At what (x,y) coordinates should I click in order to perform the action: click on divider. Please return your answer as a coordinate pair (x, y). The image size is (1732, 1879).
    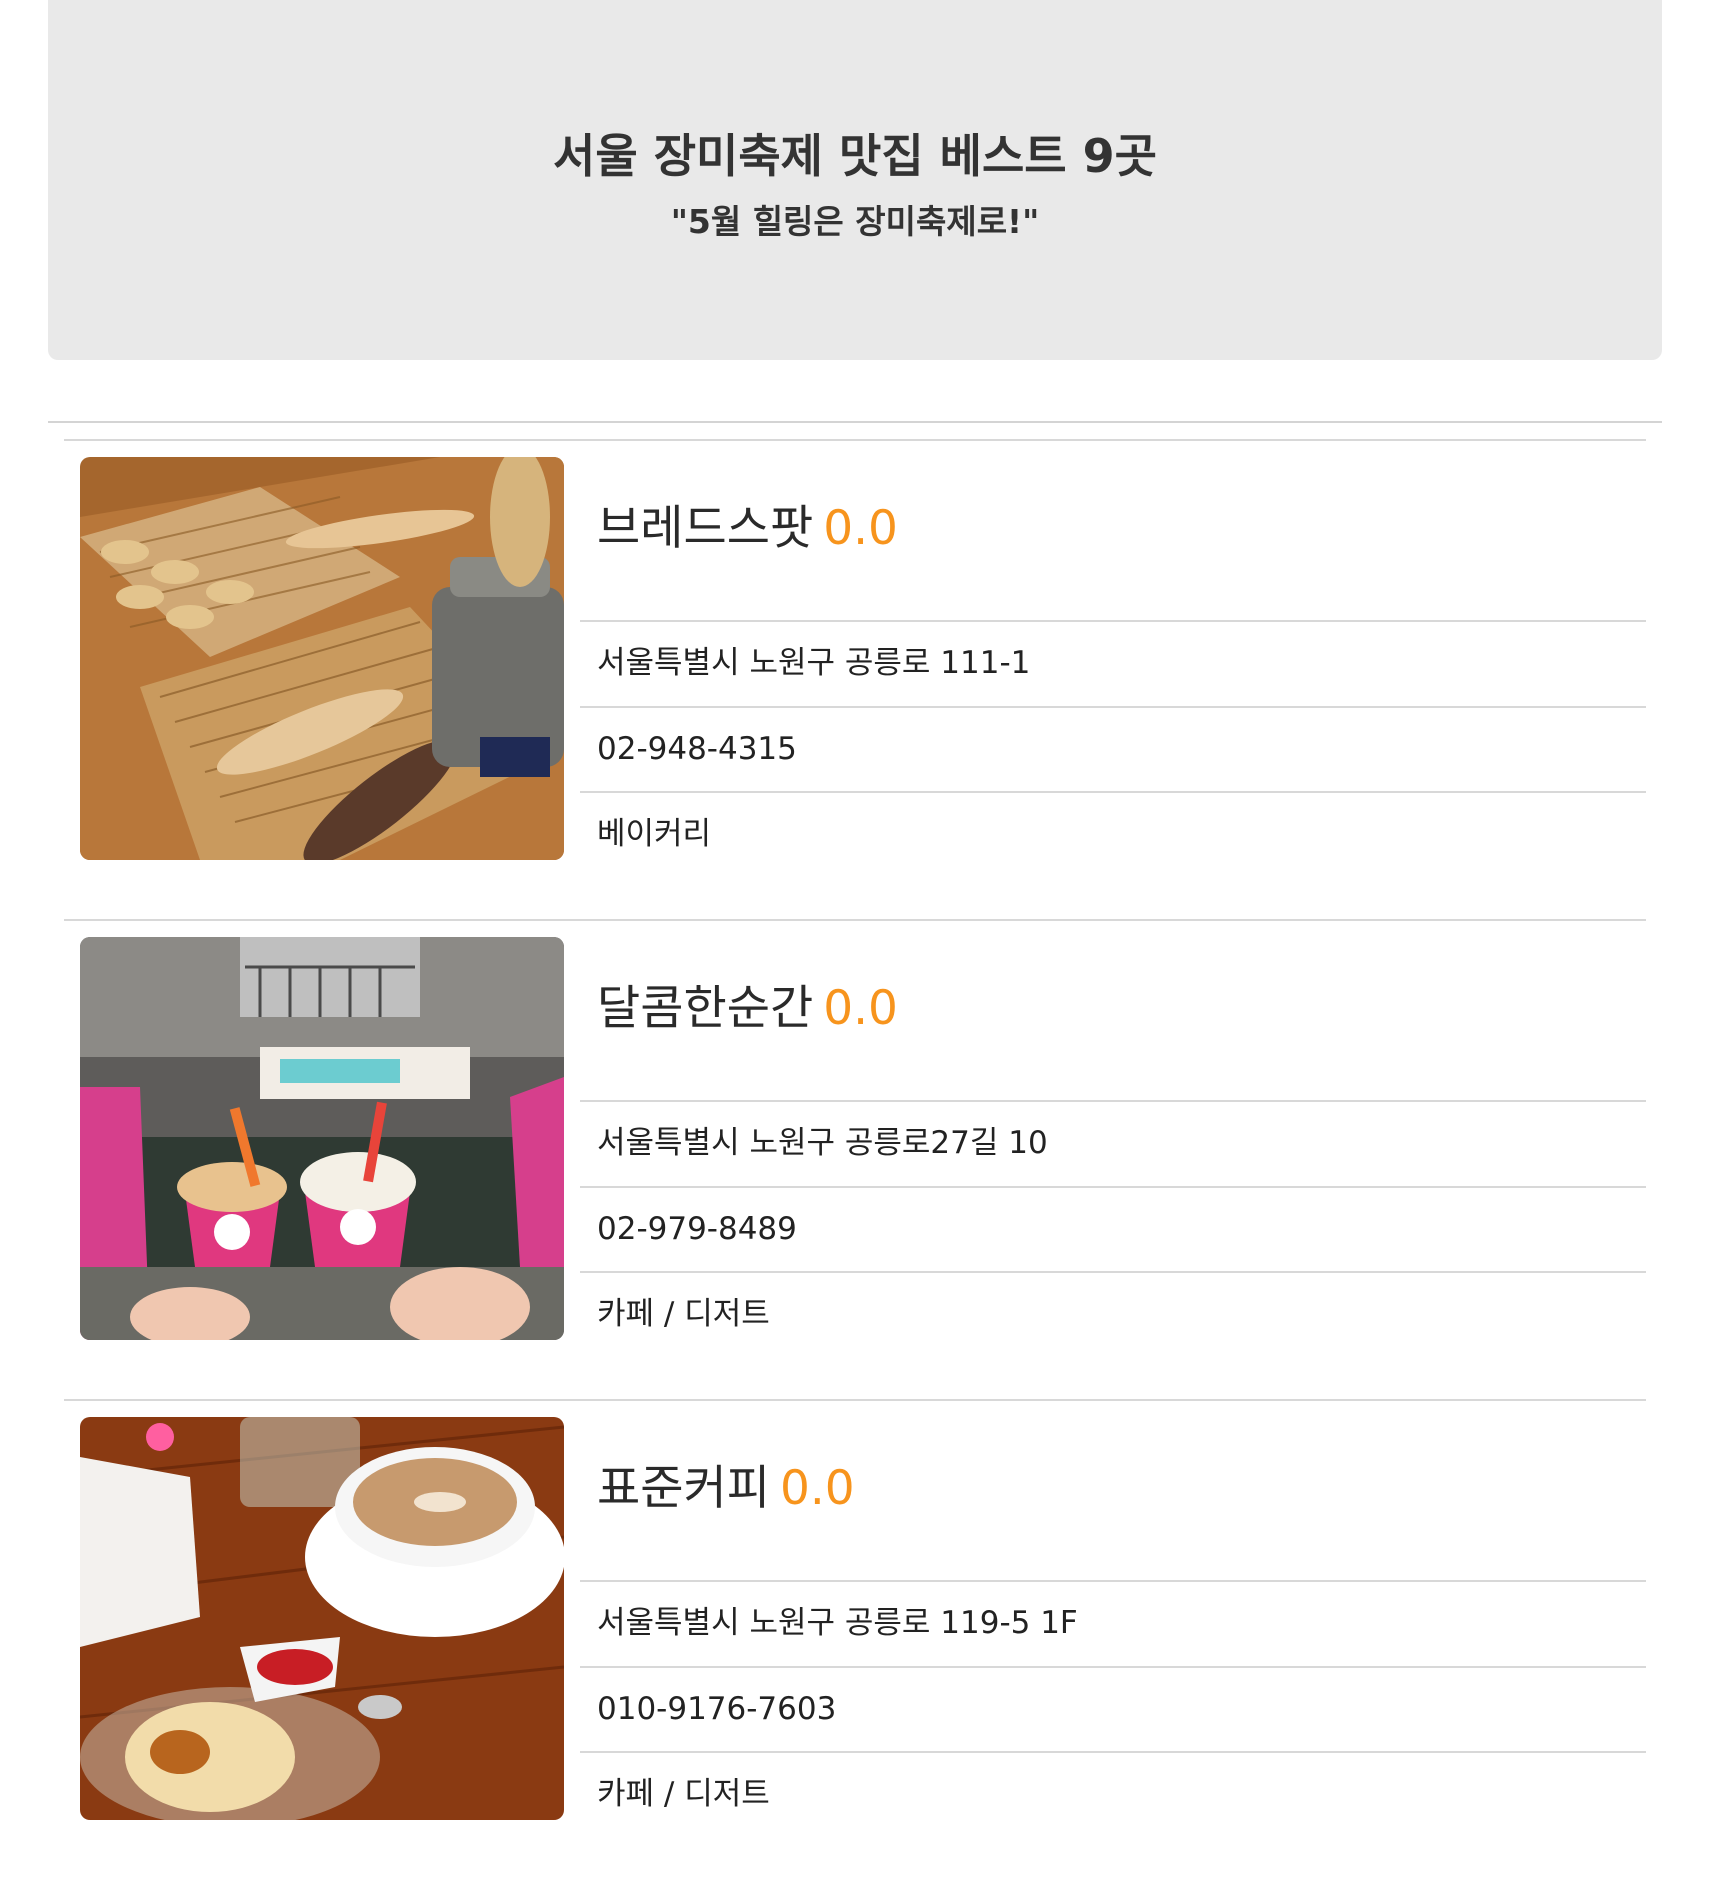
    Looking at the image, I should click on (855, 422).